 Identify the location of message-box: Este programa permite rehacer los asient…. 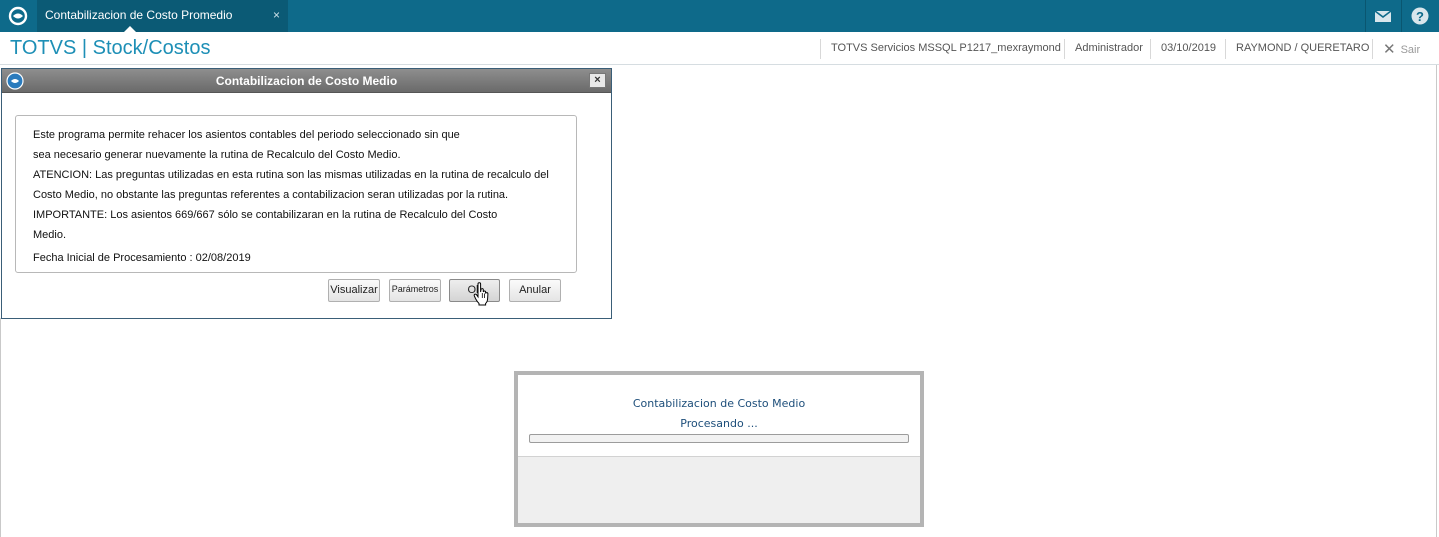
(296, 194).